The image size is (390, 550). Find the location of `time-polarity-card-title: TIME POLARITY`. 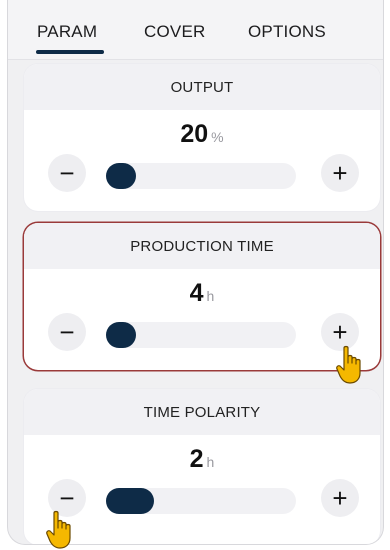

time-polarity-card-title: TIME POLARITY is located at coordinates (202, 412).